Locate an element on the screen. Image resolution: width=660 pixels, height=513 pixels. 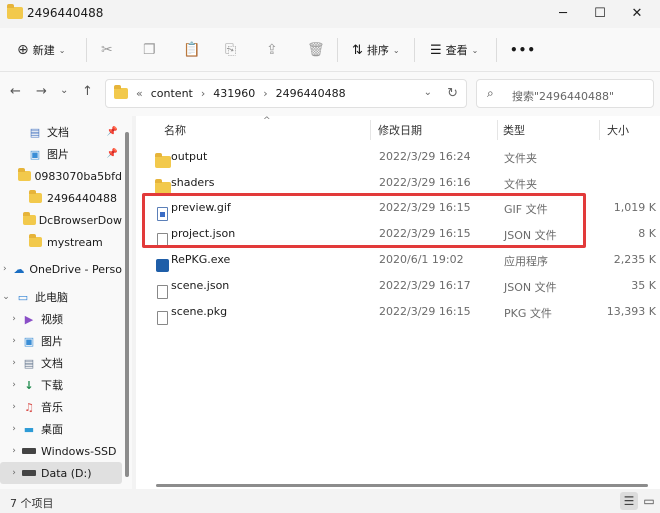
file-modified: 2022/3/29 16:15 is located at coordinates (425, 311).